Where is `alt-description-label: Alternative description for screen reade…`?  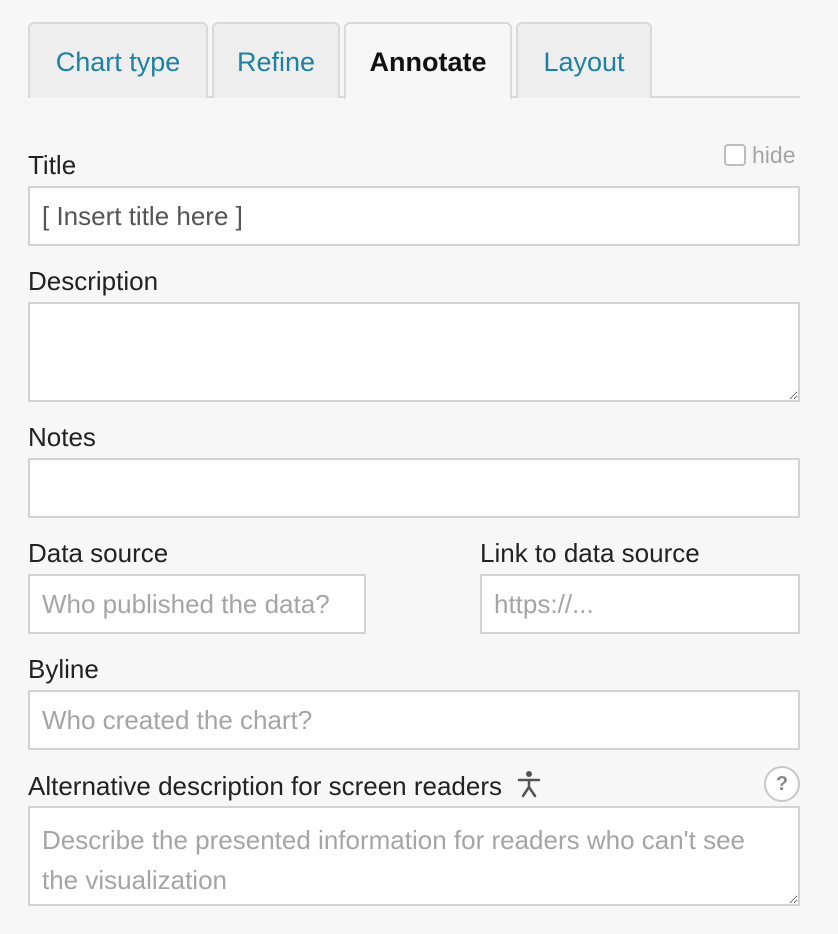
alt-description-label: Alternative description for screen reade… is located at coordinates (284, 787).